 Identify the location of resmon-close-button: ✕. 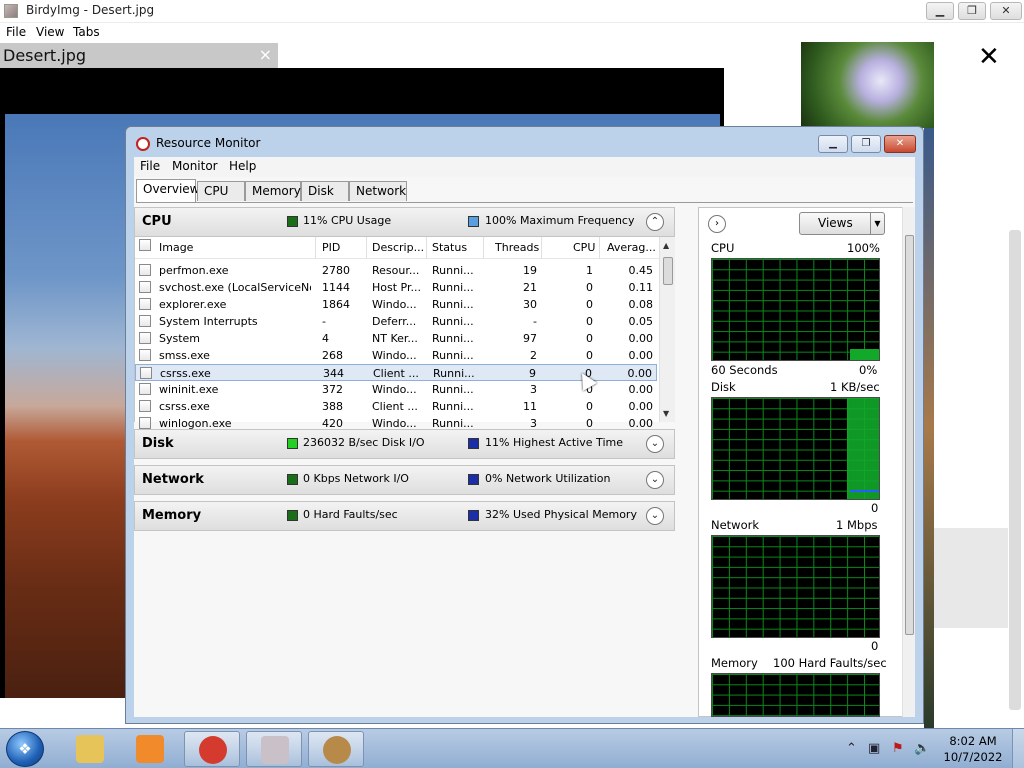
(900, 144).